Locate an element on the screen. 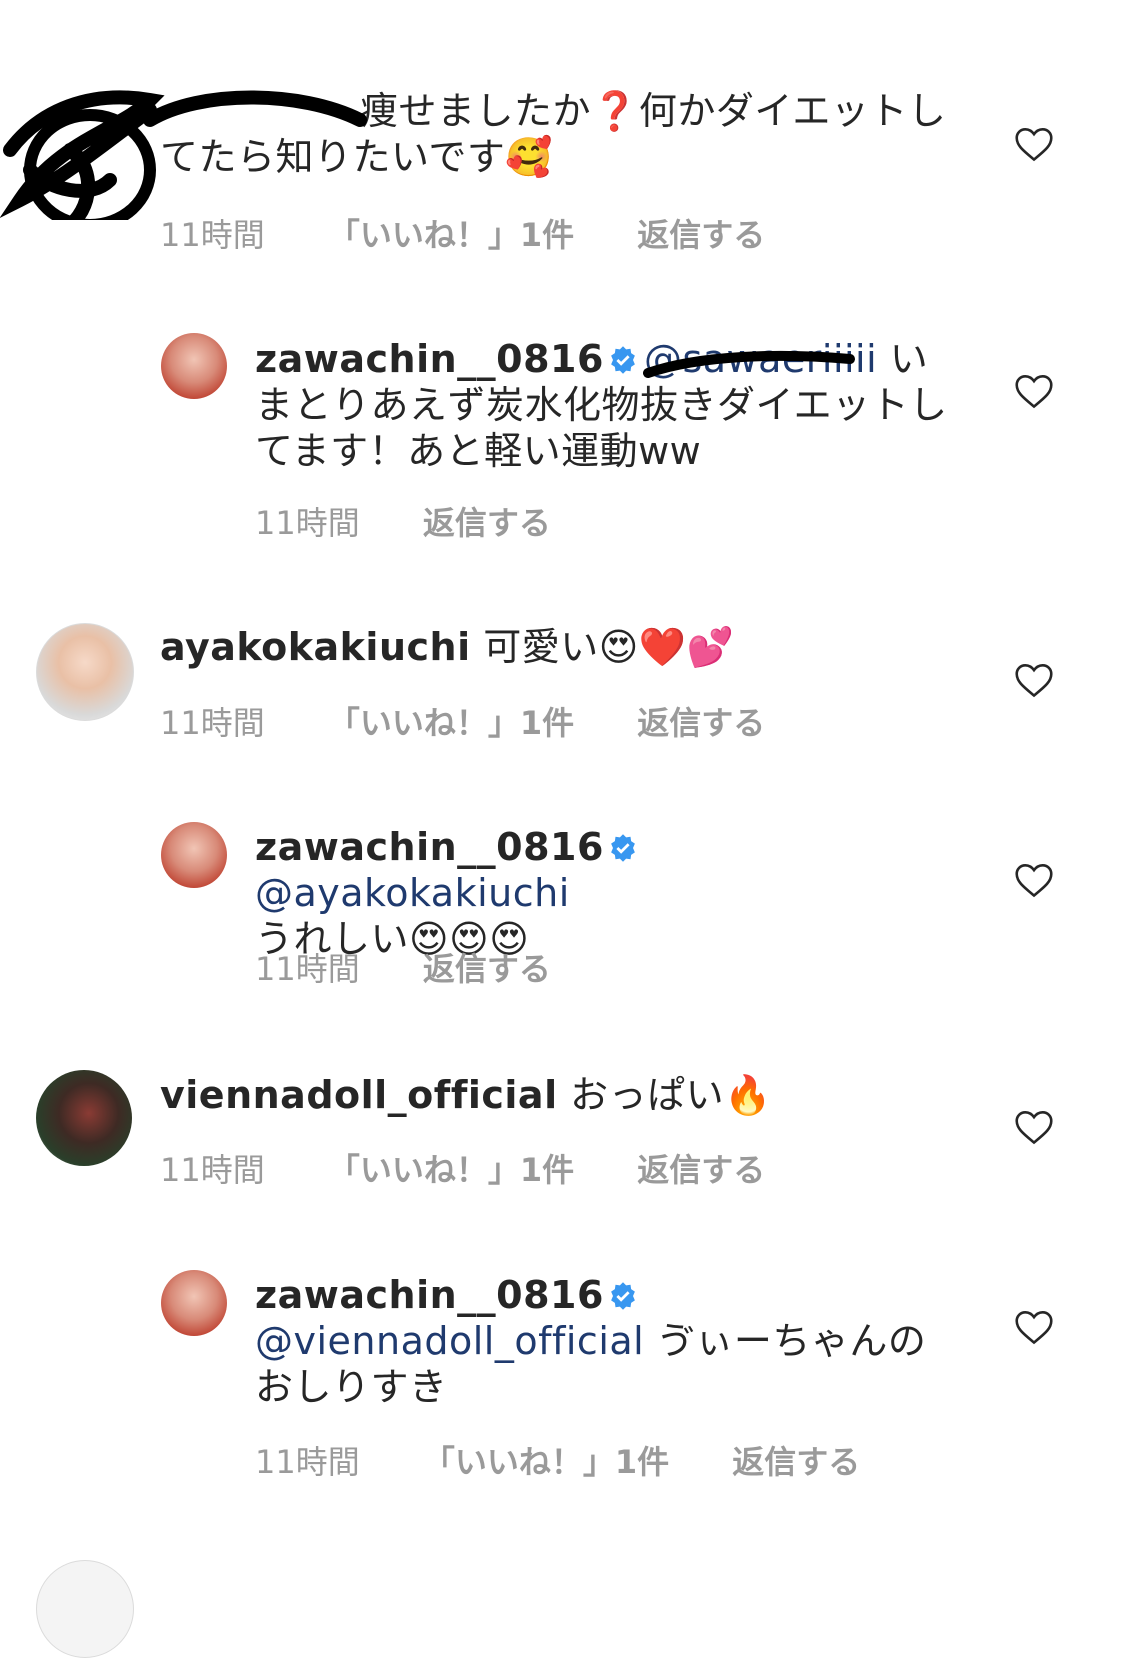  comment-text: viennadoll_official おっぱい🔥 is located at coordinates (560, 1095).